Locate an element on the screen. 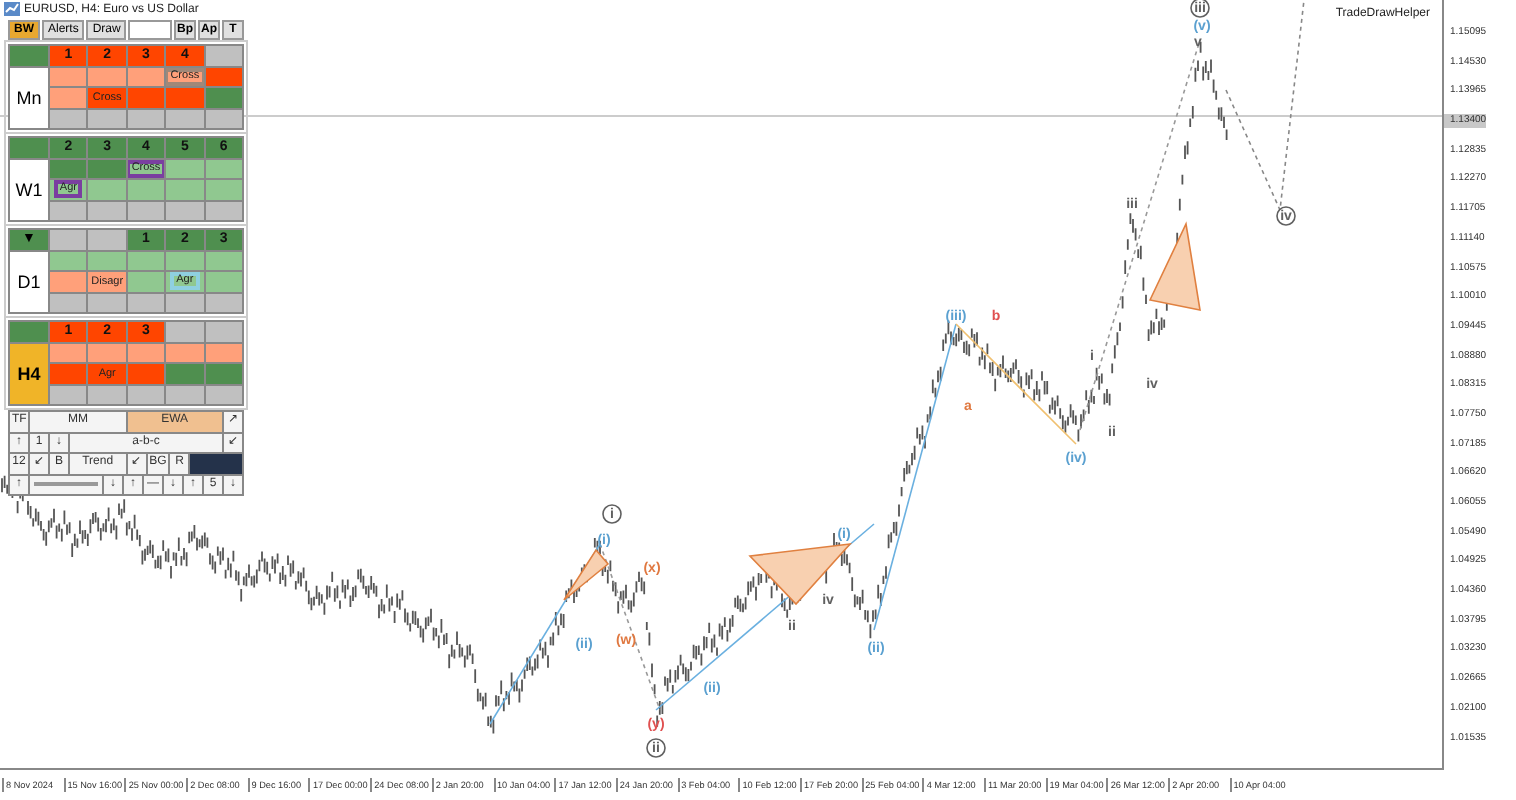  color-swatch is located at coordinates (216, 463).